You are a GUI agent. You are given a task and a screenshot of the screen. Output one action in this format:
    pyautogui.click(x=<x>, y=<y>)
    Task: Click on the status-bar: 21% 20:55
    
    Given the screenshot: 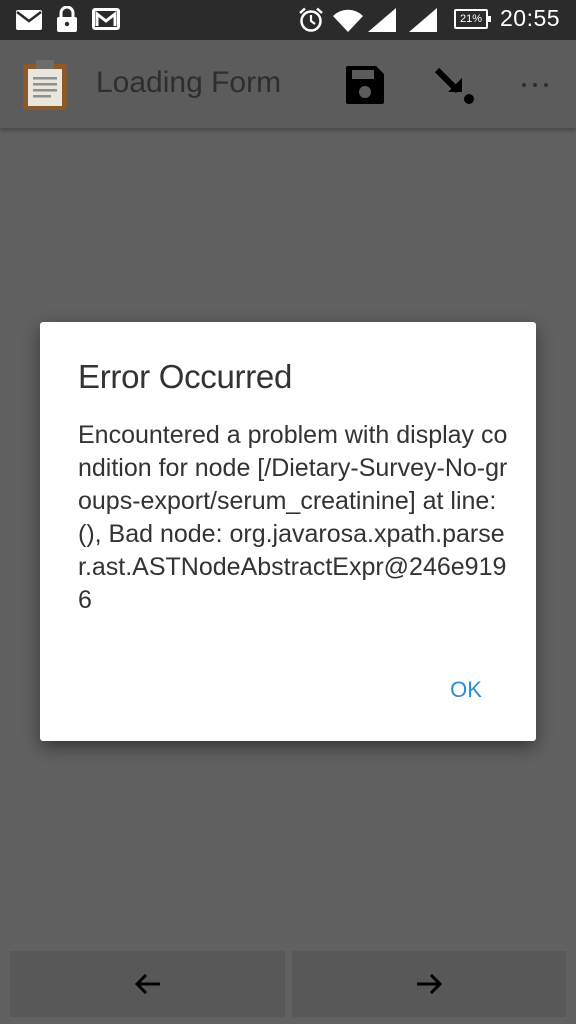 What is the action you would take?
    pyautogui.click(x=288, y=20)
    